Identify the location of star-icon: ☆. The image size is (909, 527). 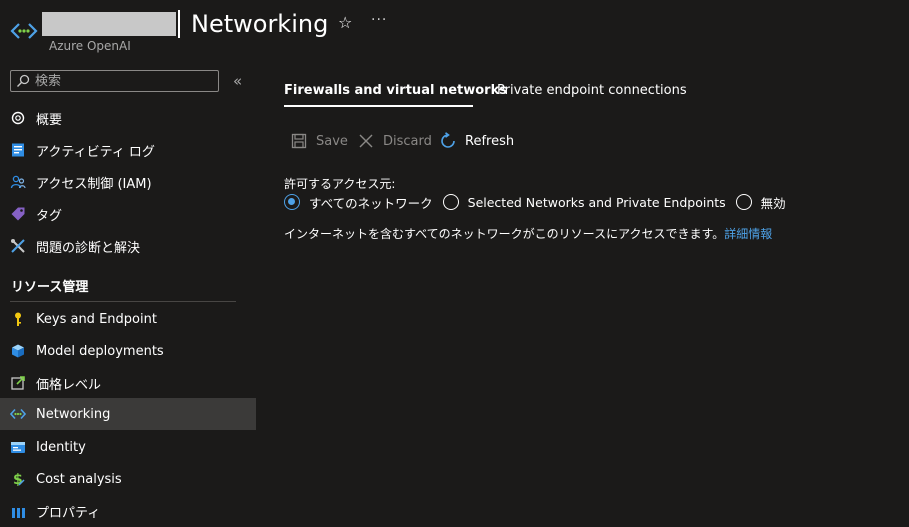
(345, 22).